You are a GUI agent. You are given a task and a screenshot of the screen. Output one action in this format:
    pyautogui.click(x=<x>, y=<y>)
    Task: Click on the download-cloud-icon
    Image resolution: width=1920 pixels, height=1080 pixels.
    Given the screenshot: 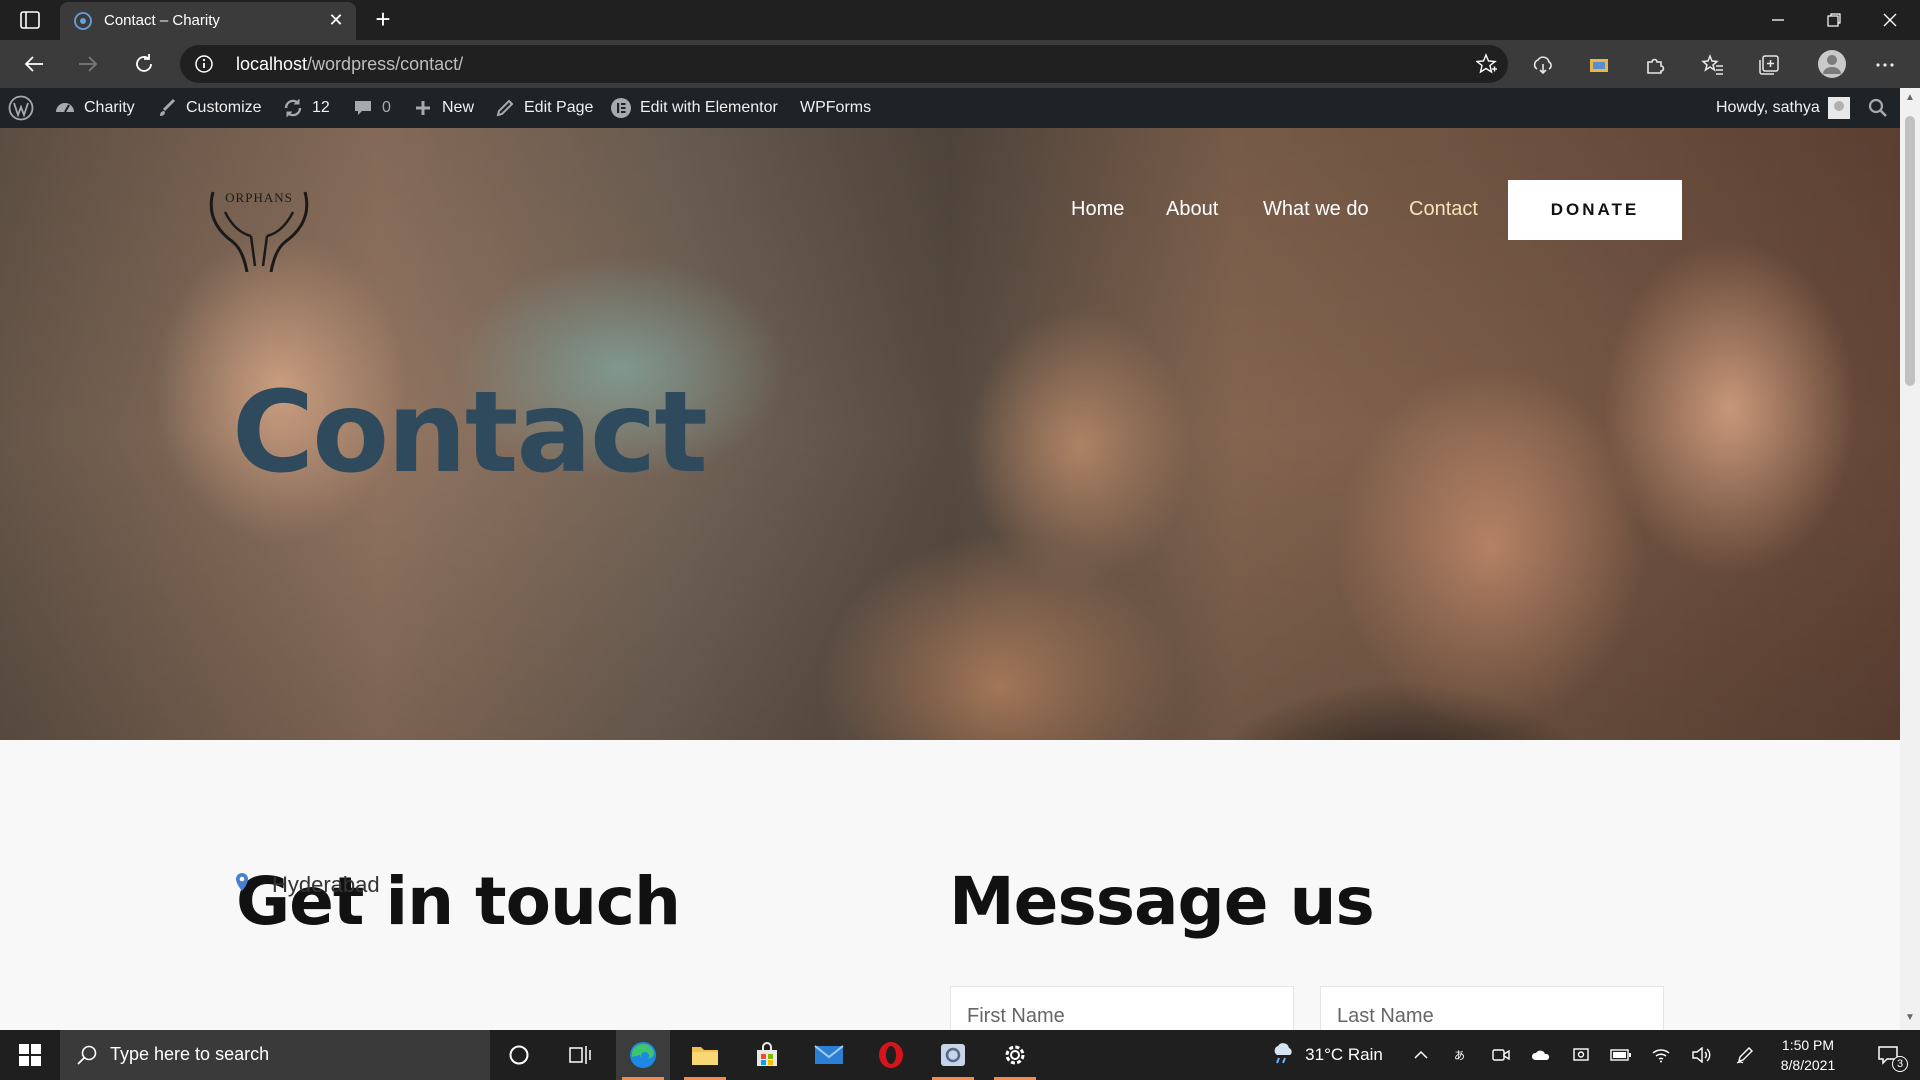 What is the action you would take?
    pyautogui.click(x=1543, y=65)
    